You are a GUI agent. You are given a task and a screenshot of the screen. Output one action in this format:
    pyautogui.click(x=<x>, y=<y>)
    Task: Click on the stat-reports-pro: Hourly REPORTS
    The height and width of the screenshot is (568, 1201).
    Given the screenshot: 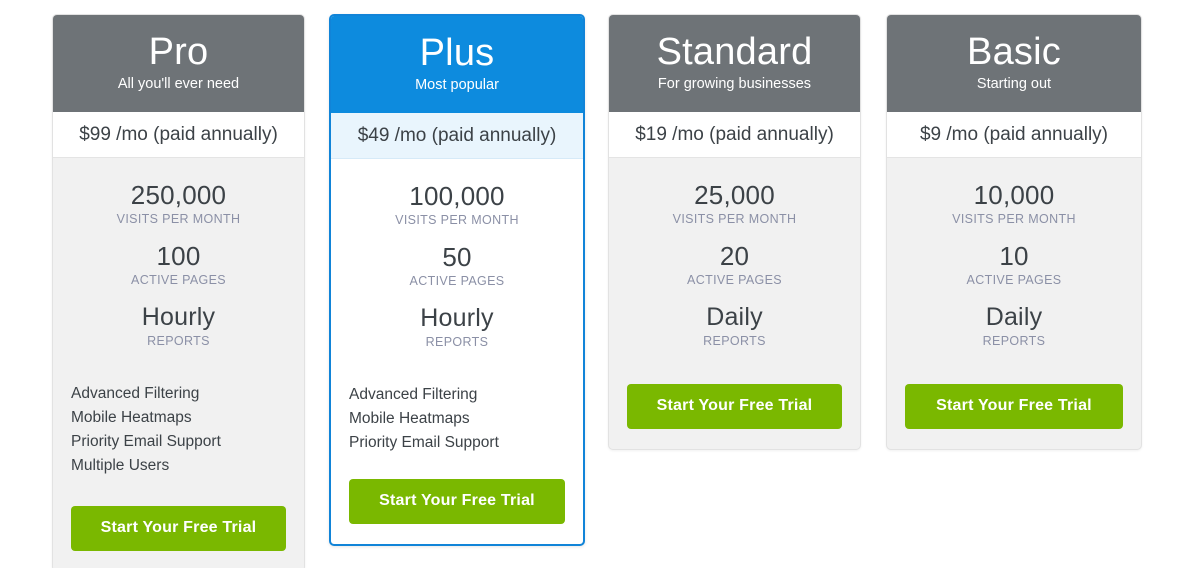 What is the action you would take?
    pyautogui.click(x=178, y=326)
    